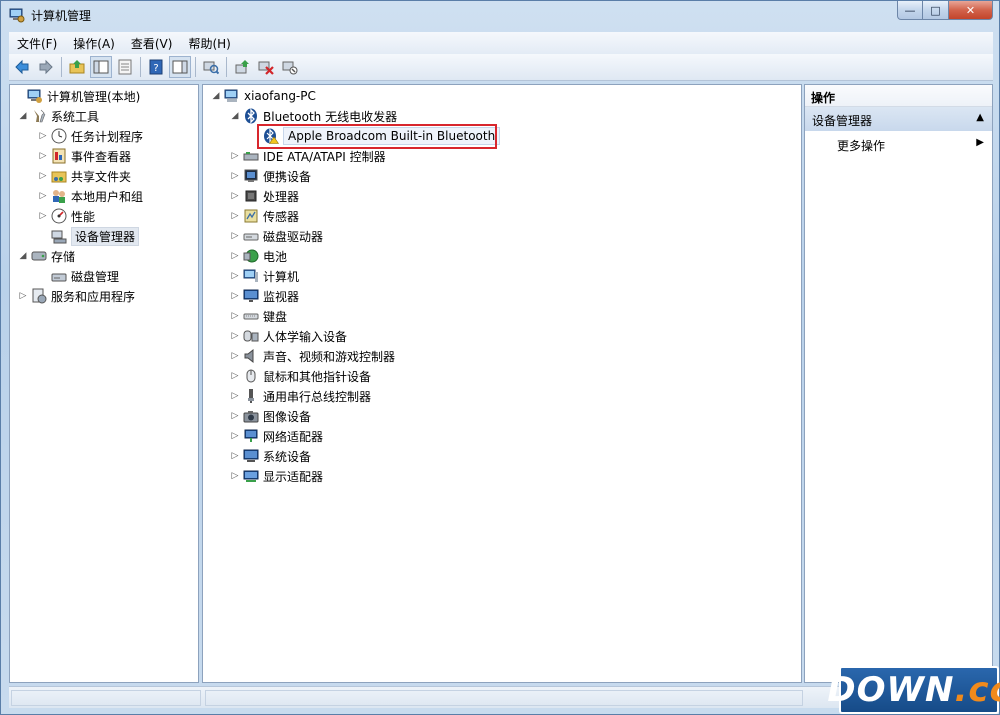 The height and width of the screenshot is (715, 1000). What do you see at coordinates (898, 144) in the screenshot?
I see `more-actions-item: 更多操作 ▶` at bounding box center [898, 144].